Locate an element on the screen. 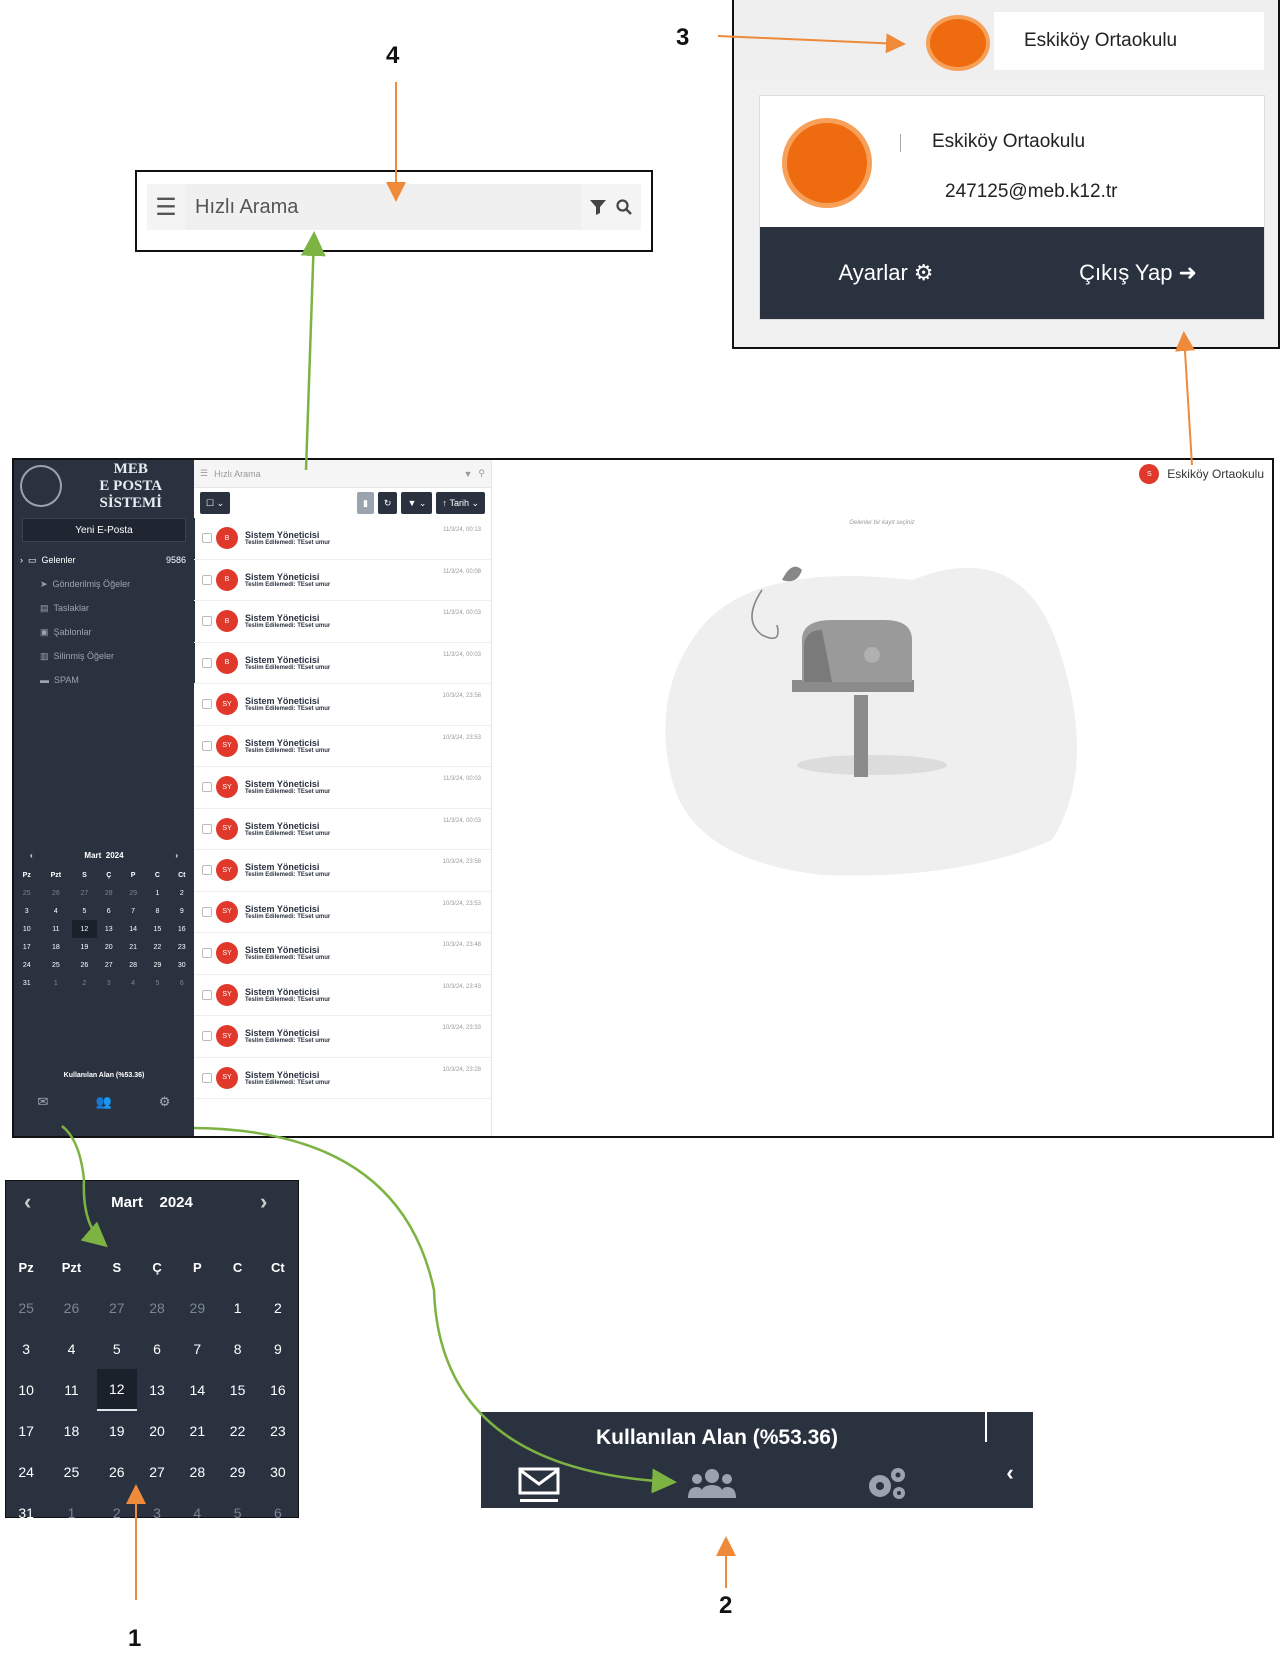 Image resolution: width=1280 pixels, height=1658 pixels. sidebar-item-drafts: ▤ Taslaklar is located at coordinates (104, 608).